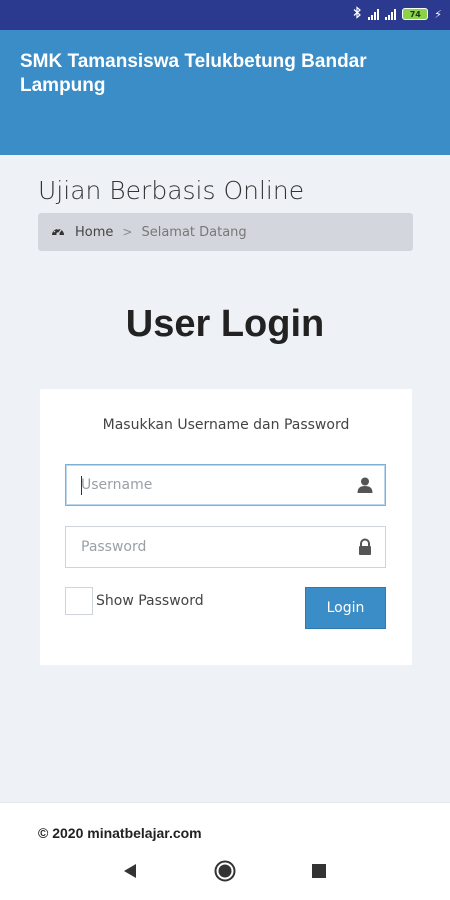  I want to click on password-field, so click(225, 547).